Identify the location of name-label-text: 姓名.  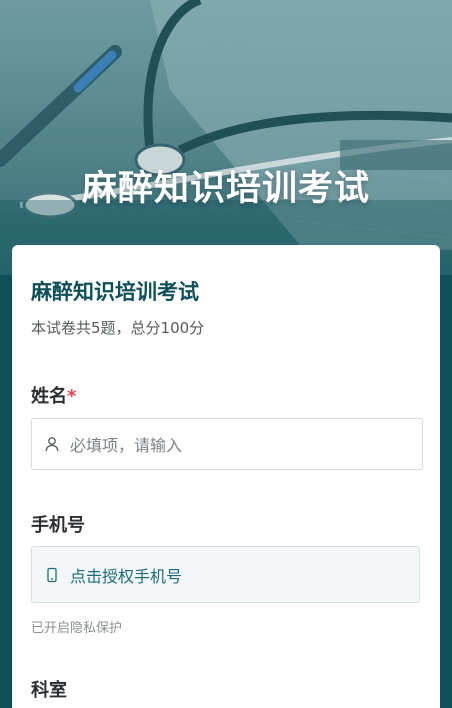
(49, 396).